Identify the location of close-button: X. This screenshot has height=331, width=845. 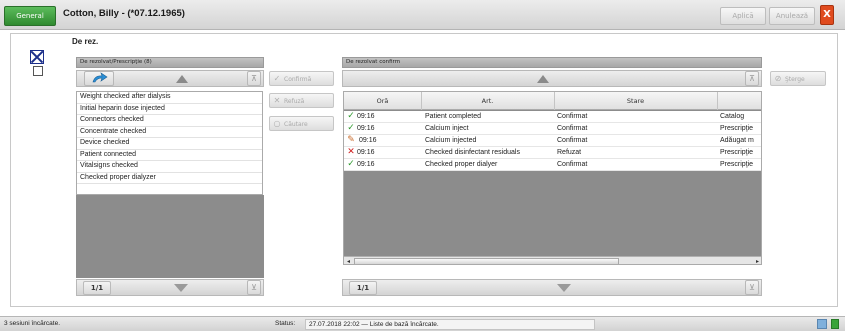
(827, 15).